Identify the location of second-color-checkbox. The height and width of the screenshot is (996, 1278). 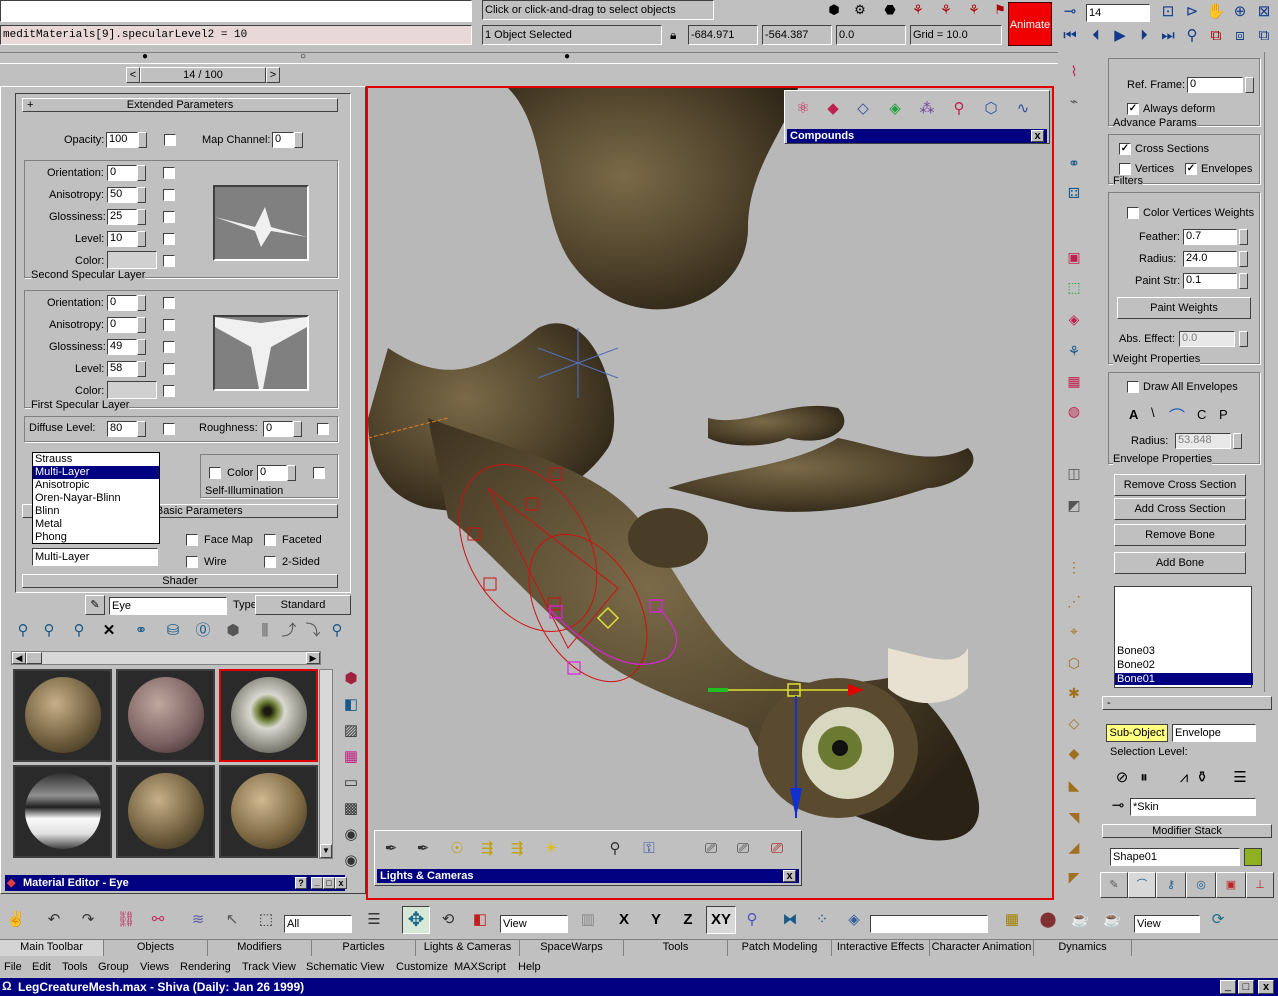
(169, 261).